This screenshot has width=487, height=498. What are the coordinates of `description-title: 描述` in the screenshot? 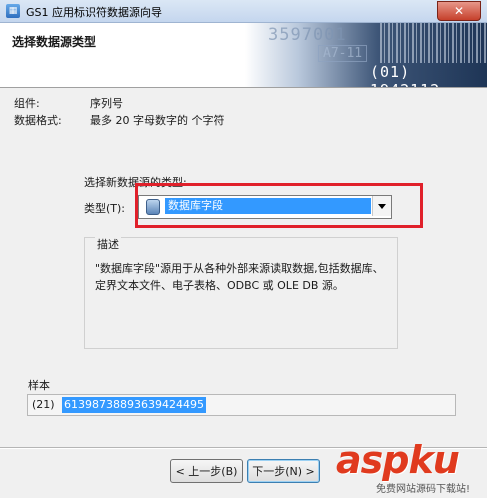 It's located at (108, 244).